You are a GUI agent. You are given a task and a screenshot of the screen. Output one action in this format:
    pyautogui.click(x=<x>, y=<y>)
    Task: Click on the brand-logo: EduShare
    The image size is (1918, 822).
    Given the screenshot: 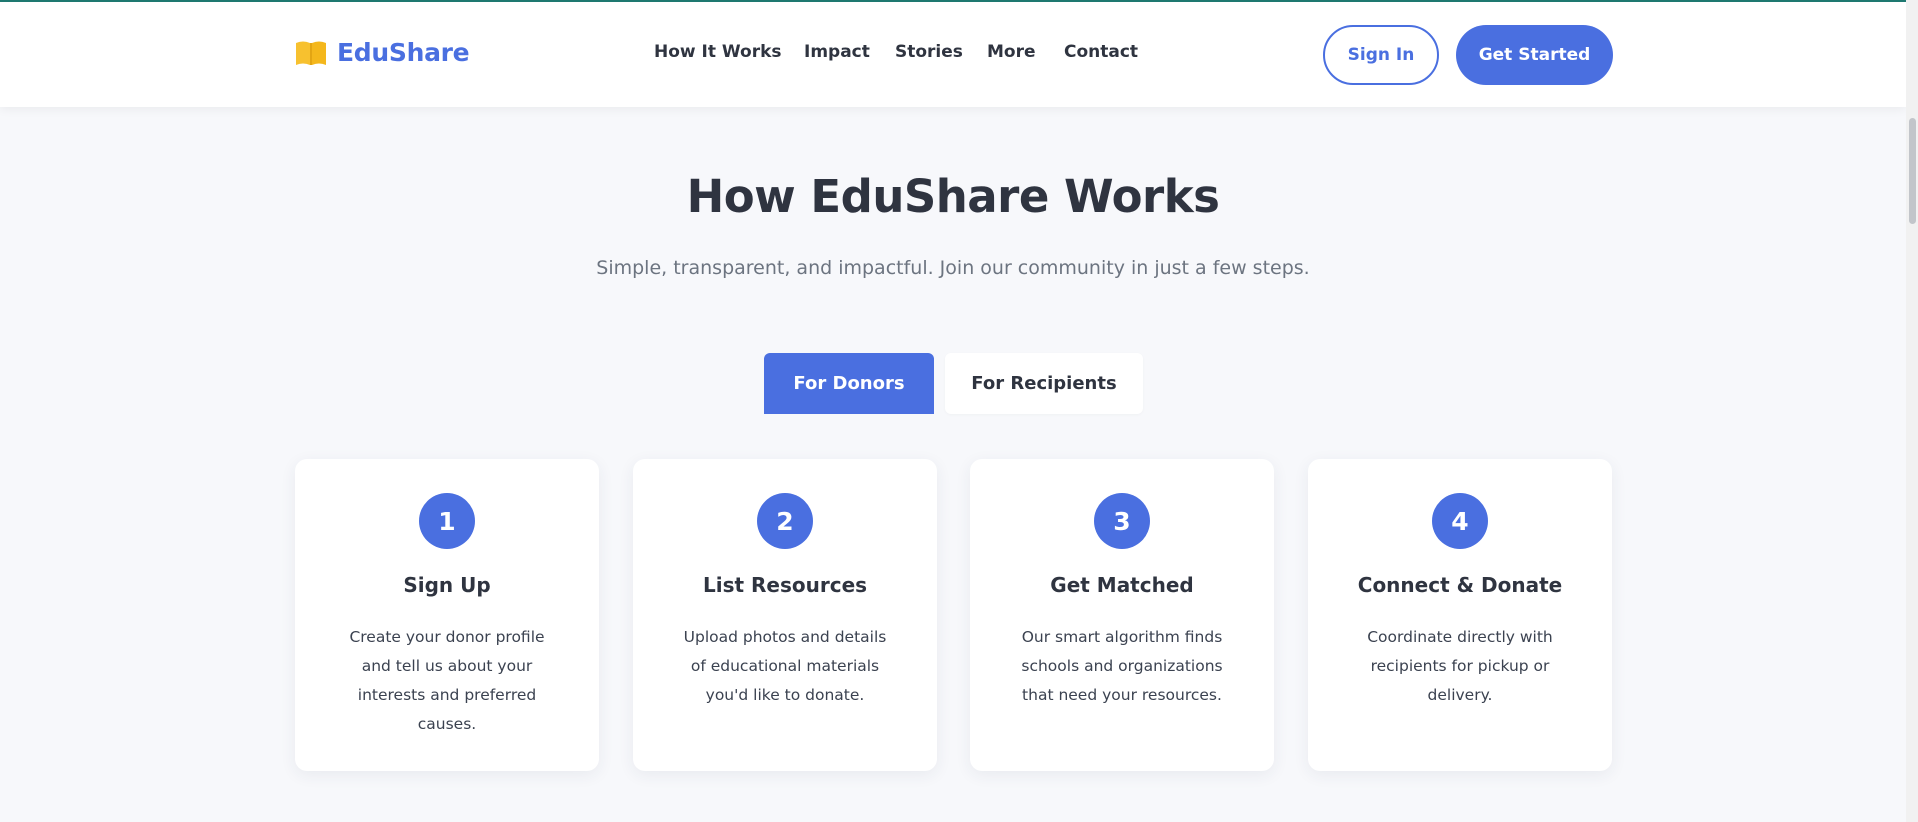 What is the action you would take?
    pyautogui.click(x=382, y=52)
    